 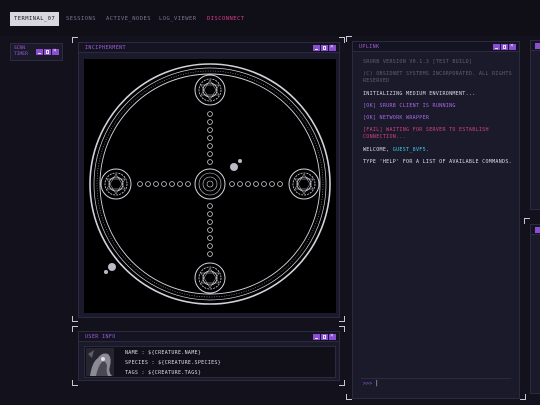 What do you see at coordinates (163, 373) in the screenshot?
I see `creature-tags-field: TAGS : ${CREATURE.TAGS}` at bounding box center [163, 373].